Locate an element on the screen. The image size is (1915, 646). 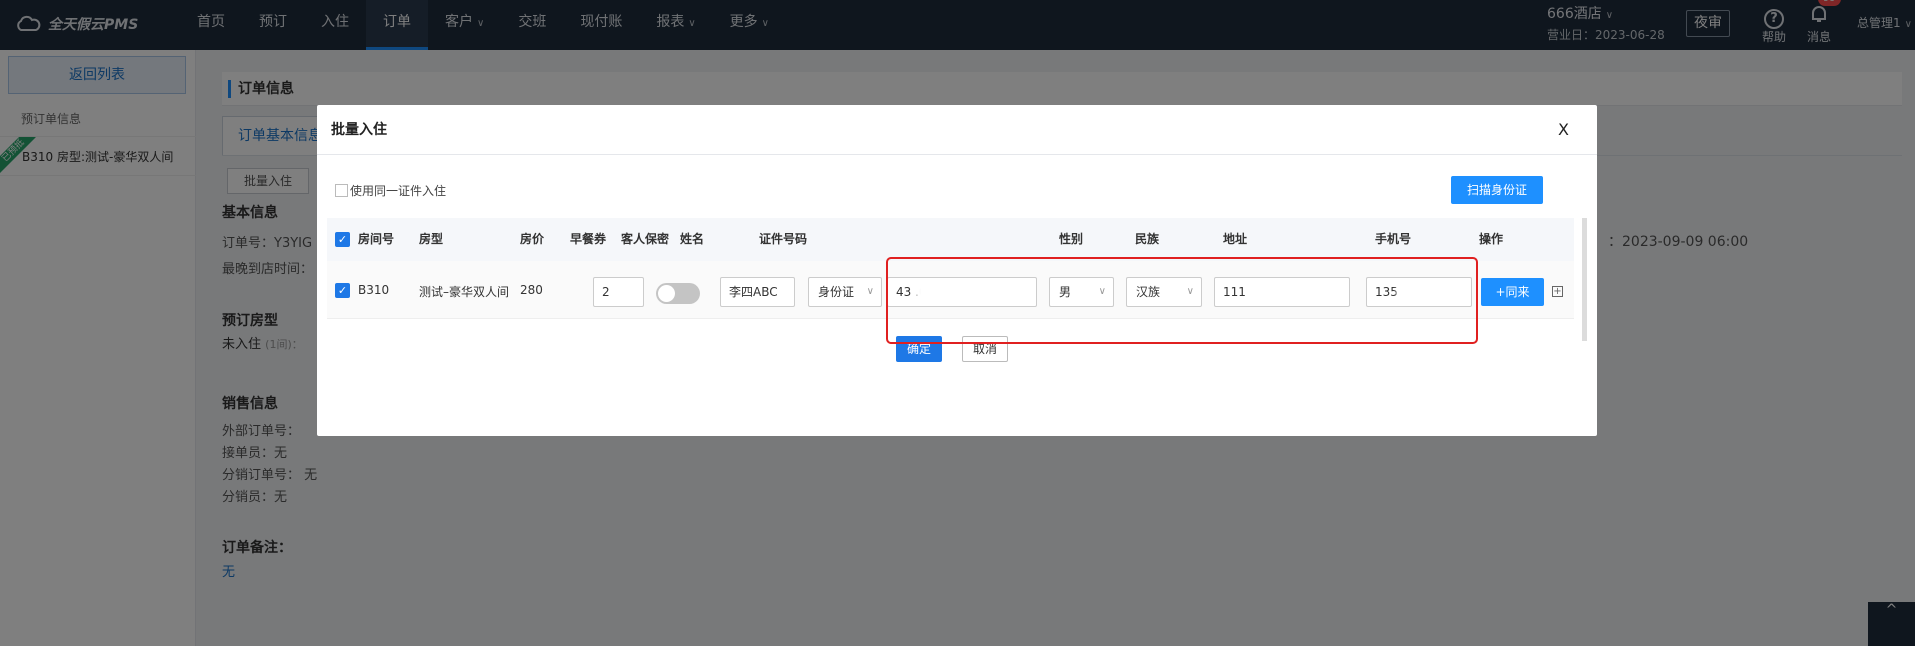
col-address: 地址 is located at coordinates (1235, 239).